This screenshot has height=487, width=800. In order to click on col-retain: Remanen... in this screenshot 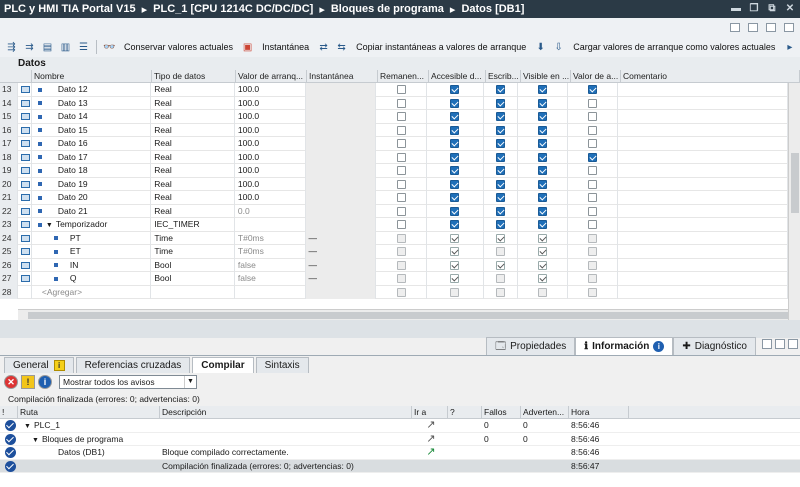, I will do `click(403, 76)`.